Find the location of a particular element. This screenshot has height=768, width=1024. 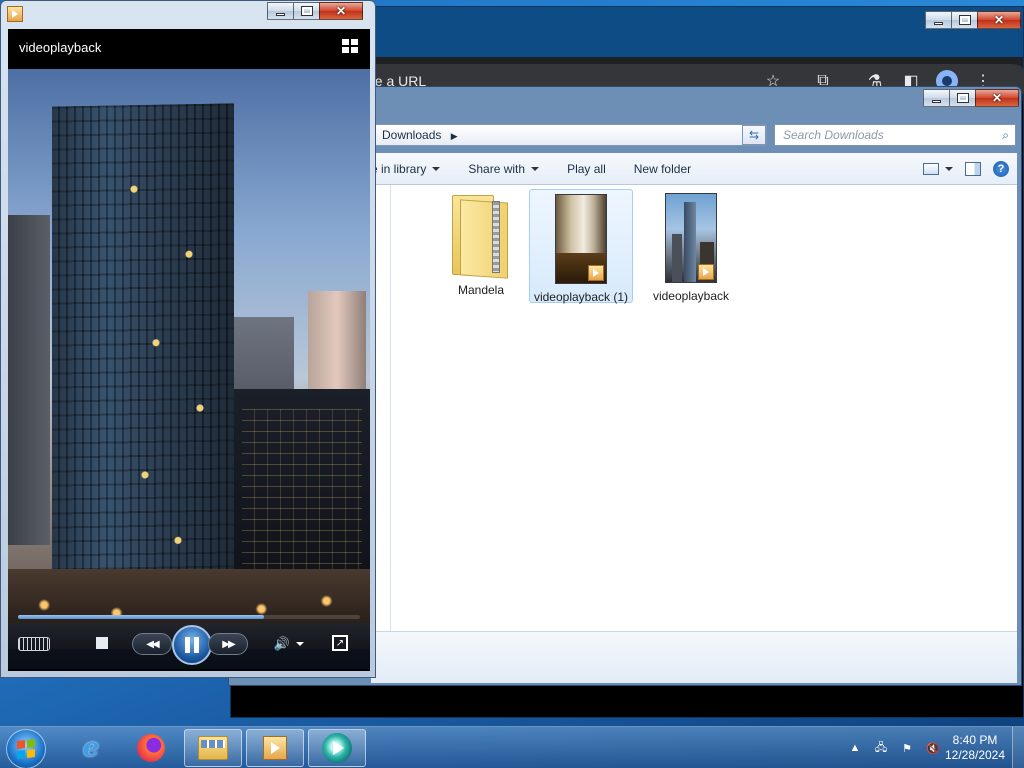

pause-icon is located at coordinates (192, 645).